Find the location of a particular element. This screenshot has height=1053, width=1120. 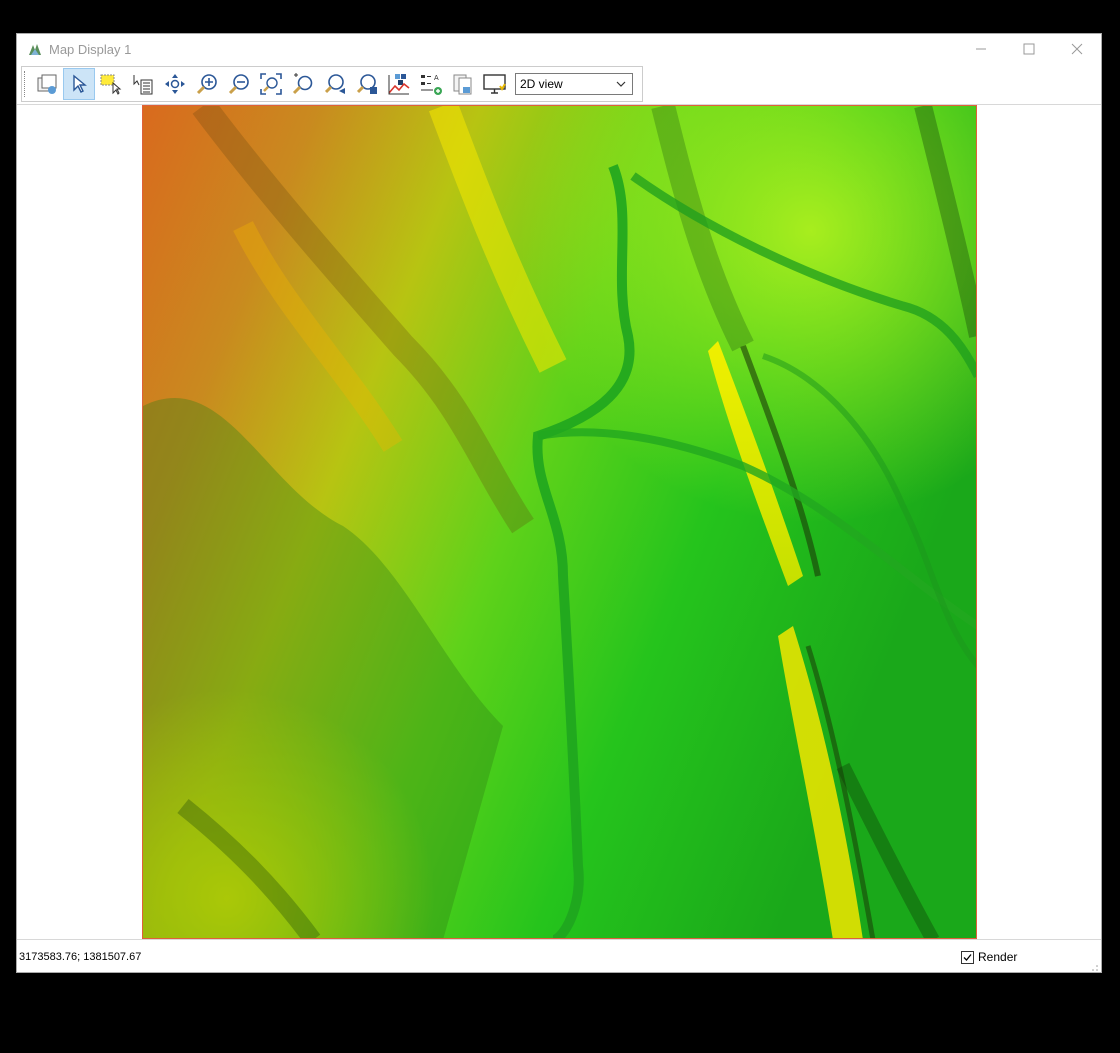

layers-button is located at coordinates (47, 84).